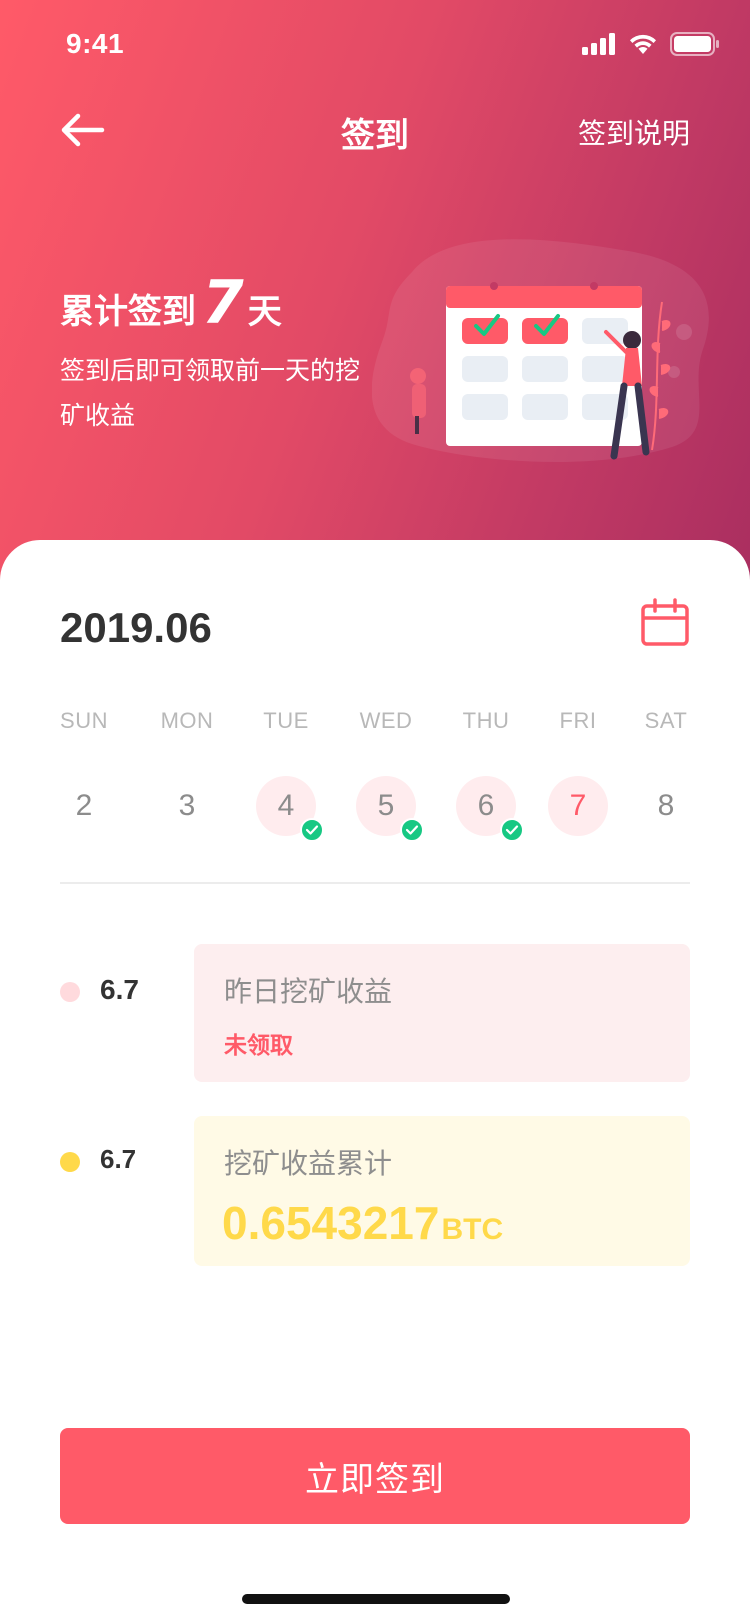  What do you see at coordinates (578, 720) in the screenshot?
I see `weekday-label: FRI` at bounding box center [578, 720].